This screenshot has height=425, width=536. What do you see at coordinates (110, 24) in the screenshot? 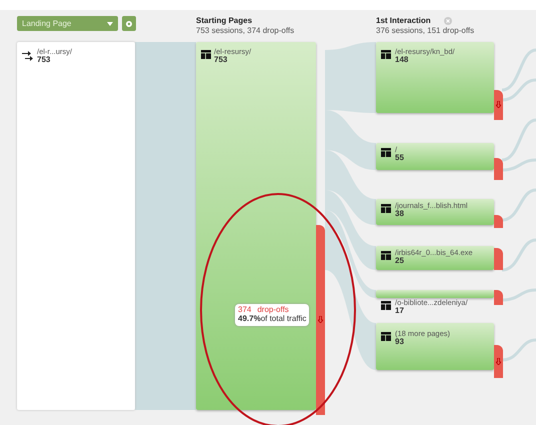
I see `caret-icon` at bounding box center [110, 24].